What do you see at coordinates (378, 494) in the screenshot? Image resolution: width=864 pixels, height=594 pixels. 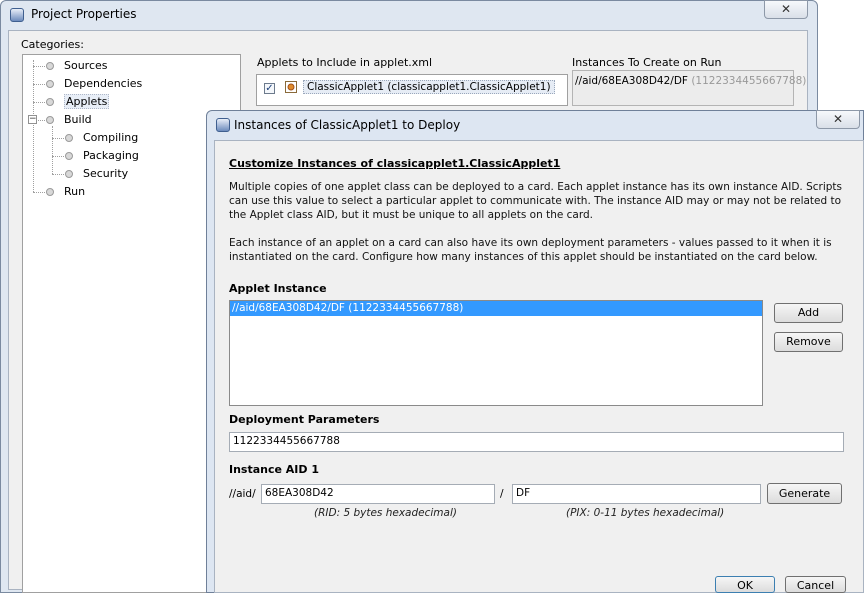 I see `rid-field: 68EA308D42` at bounding box center [378, 494].